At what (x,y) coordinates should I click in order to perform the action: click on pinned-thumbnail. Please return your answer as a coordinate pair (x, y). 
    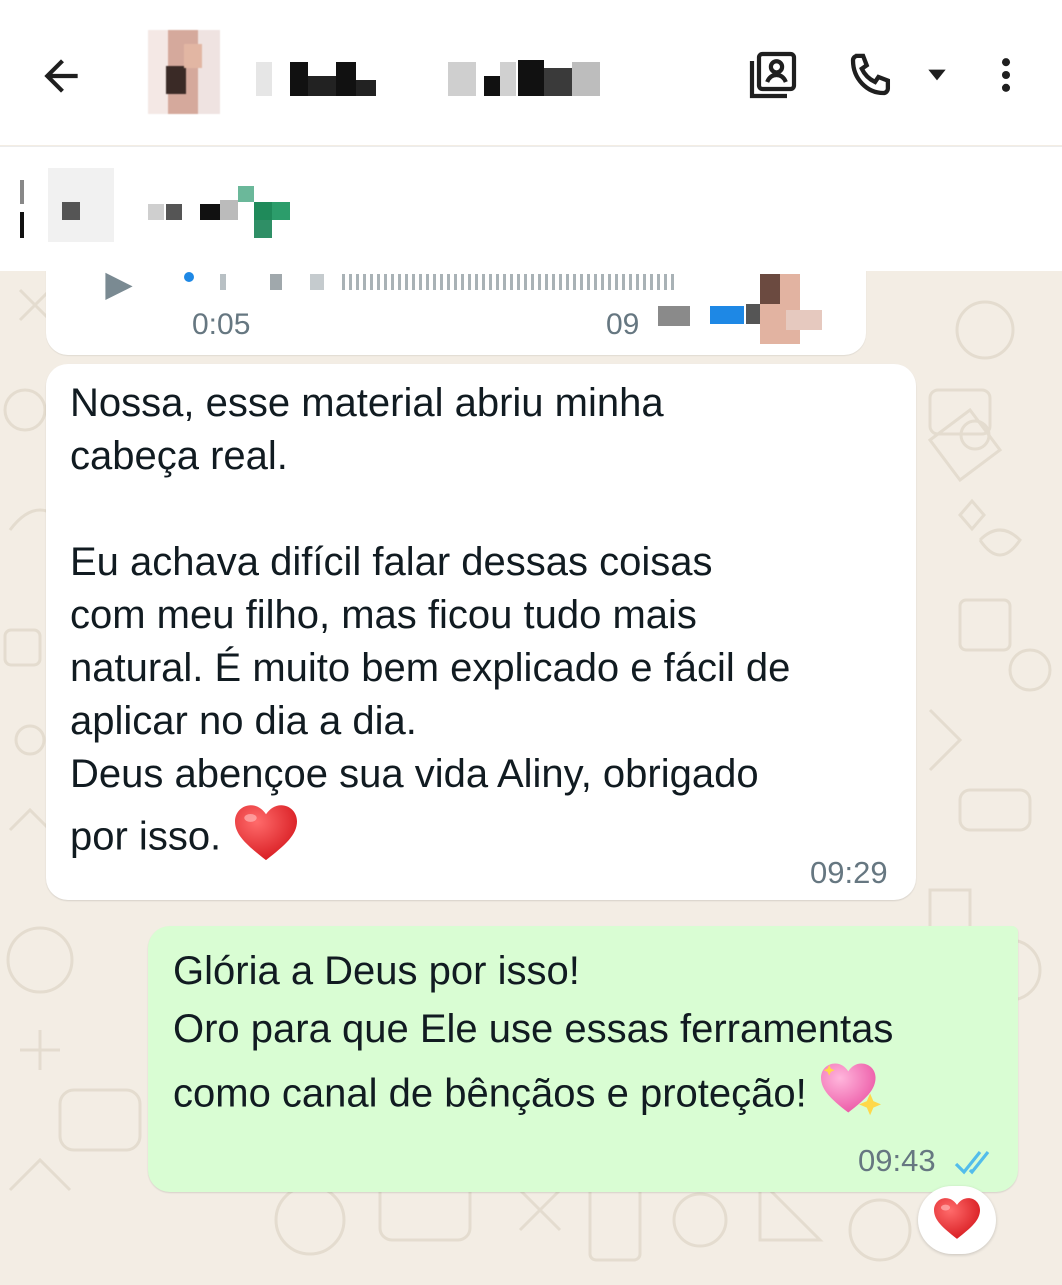
    Looking at the image, I should click on (81, 205).